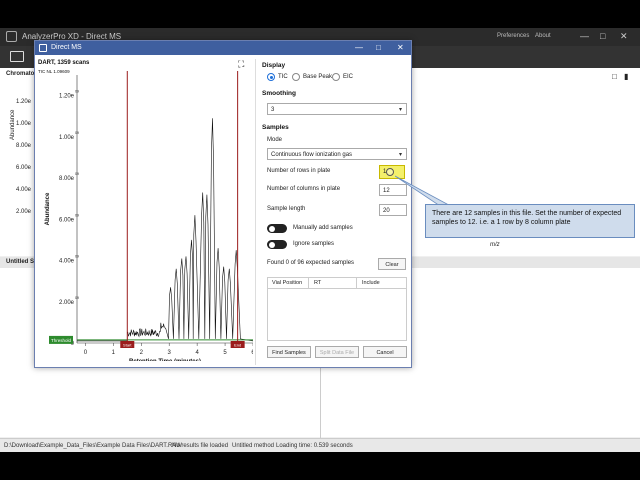 The image size is (640, 480). Describe the element at coordinates (197, 353) in the screenshot. I see `x-tick-label: 4` at that location.